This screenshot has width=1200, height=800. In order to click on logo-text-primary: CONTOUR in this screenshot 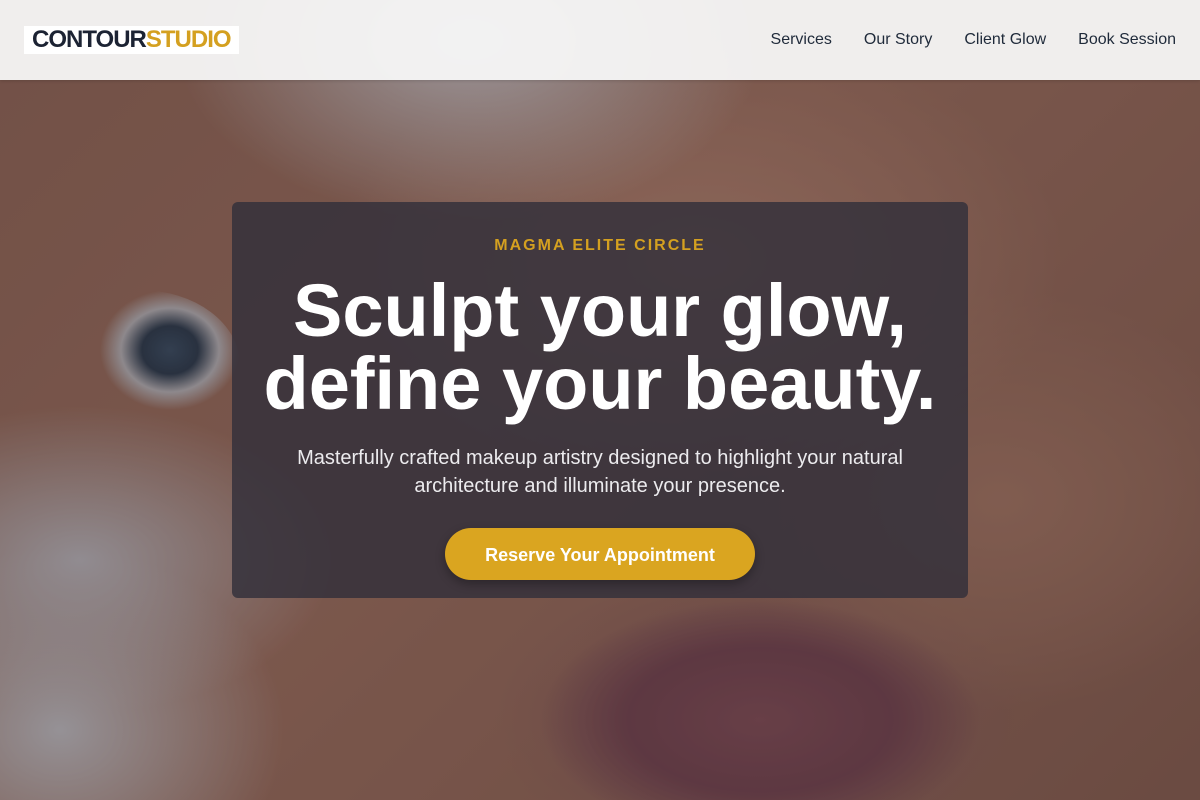, I will do `click(89, 39)`.